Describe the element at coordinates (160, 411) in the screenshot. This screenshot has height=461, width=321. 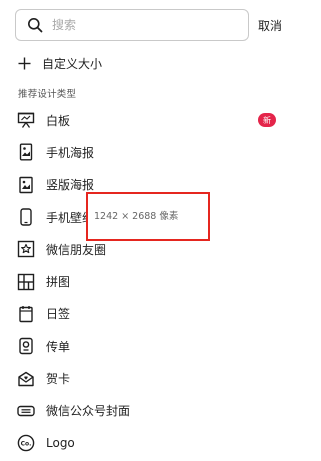
I see `list-item-wechat-cover: 微信公众号封面` at that location.